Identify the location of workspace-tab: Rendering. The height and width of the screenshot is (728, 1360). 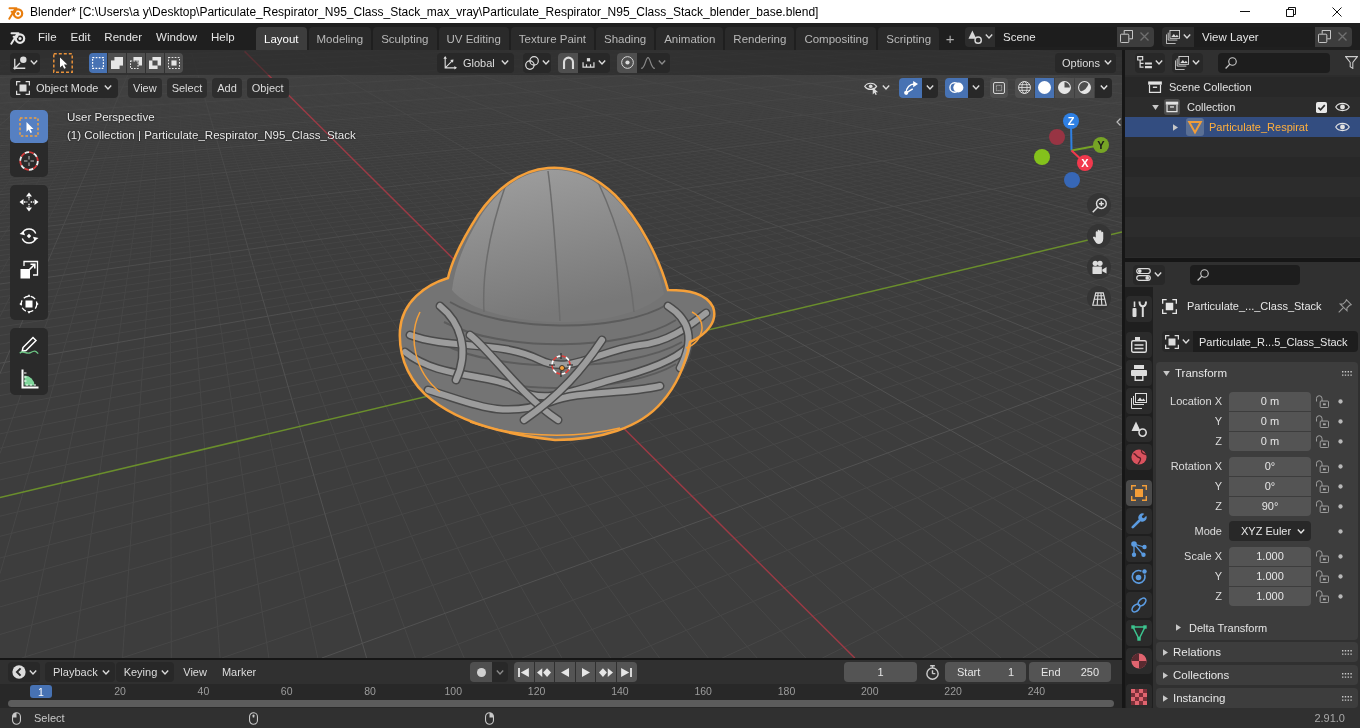
(760, 38).